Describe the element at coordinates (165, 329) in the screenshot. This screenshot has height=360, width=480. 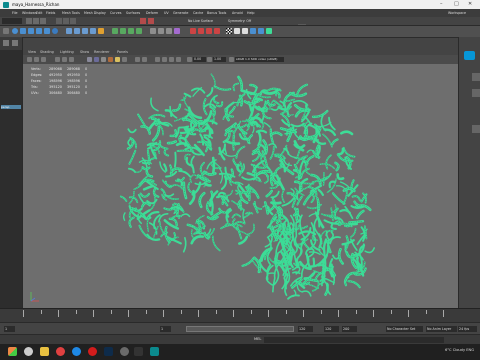
I see `range-start-field: 1` at that location.